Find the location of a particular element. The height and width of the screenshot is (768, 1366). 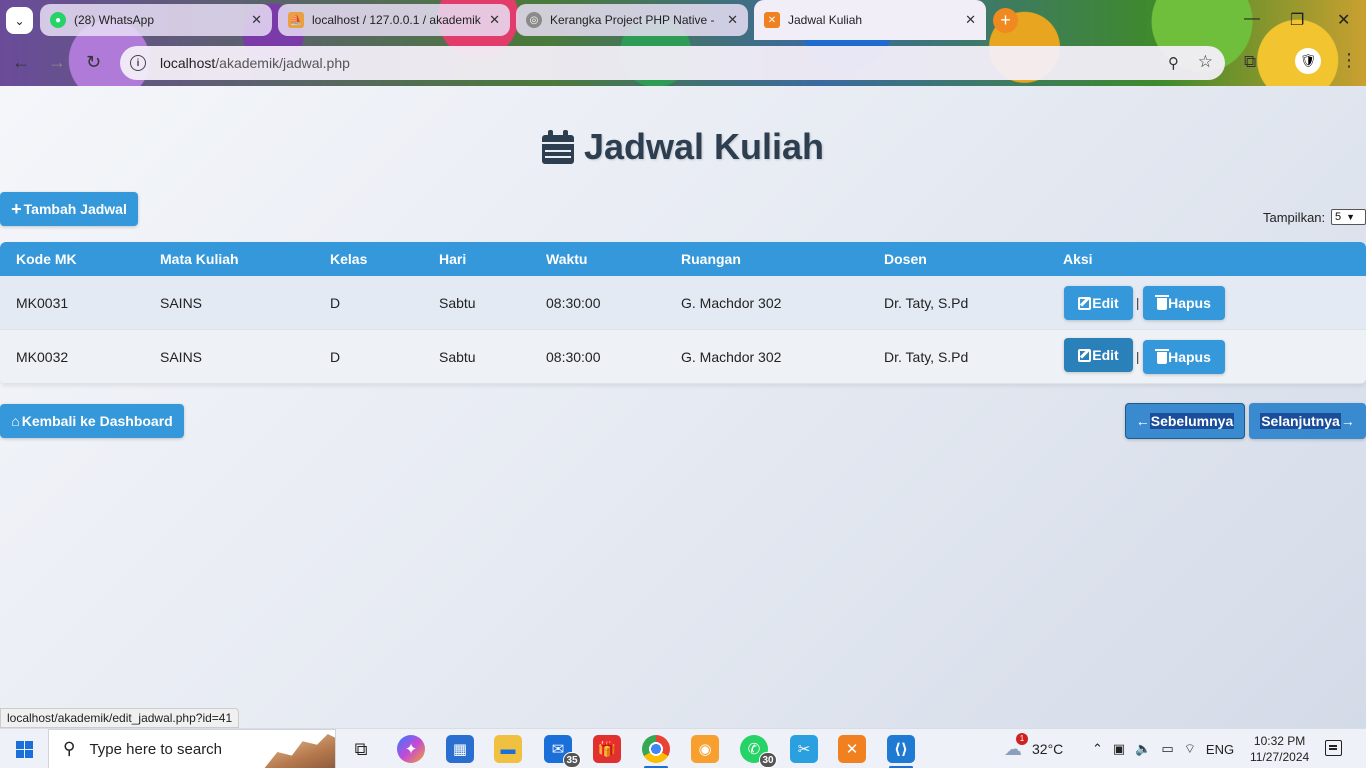

rows-per-page-select: 5 ▼ is located at coordinates (1348, 217).